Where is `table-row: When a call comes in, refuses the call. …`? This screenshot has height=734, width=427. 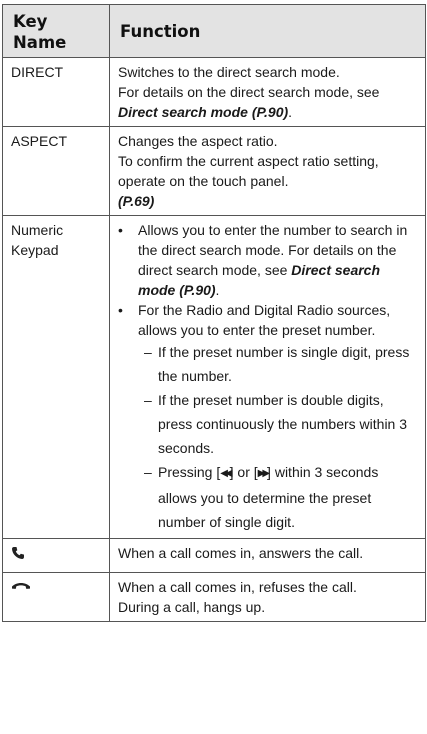 table-row: When a call comes in, refuses the call. … is located at coordinates (214, 597).